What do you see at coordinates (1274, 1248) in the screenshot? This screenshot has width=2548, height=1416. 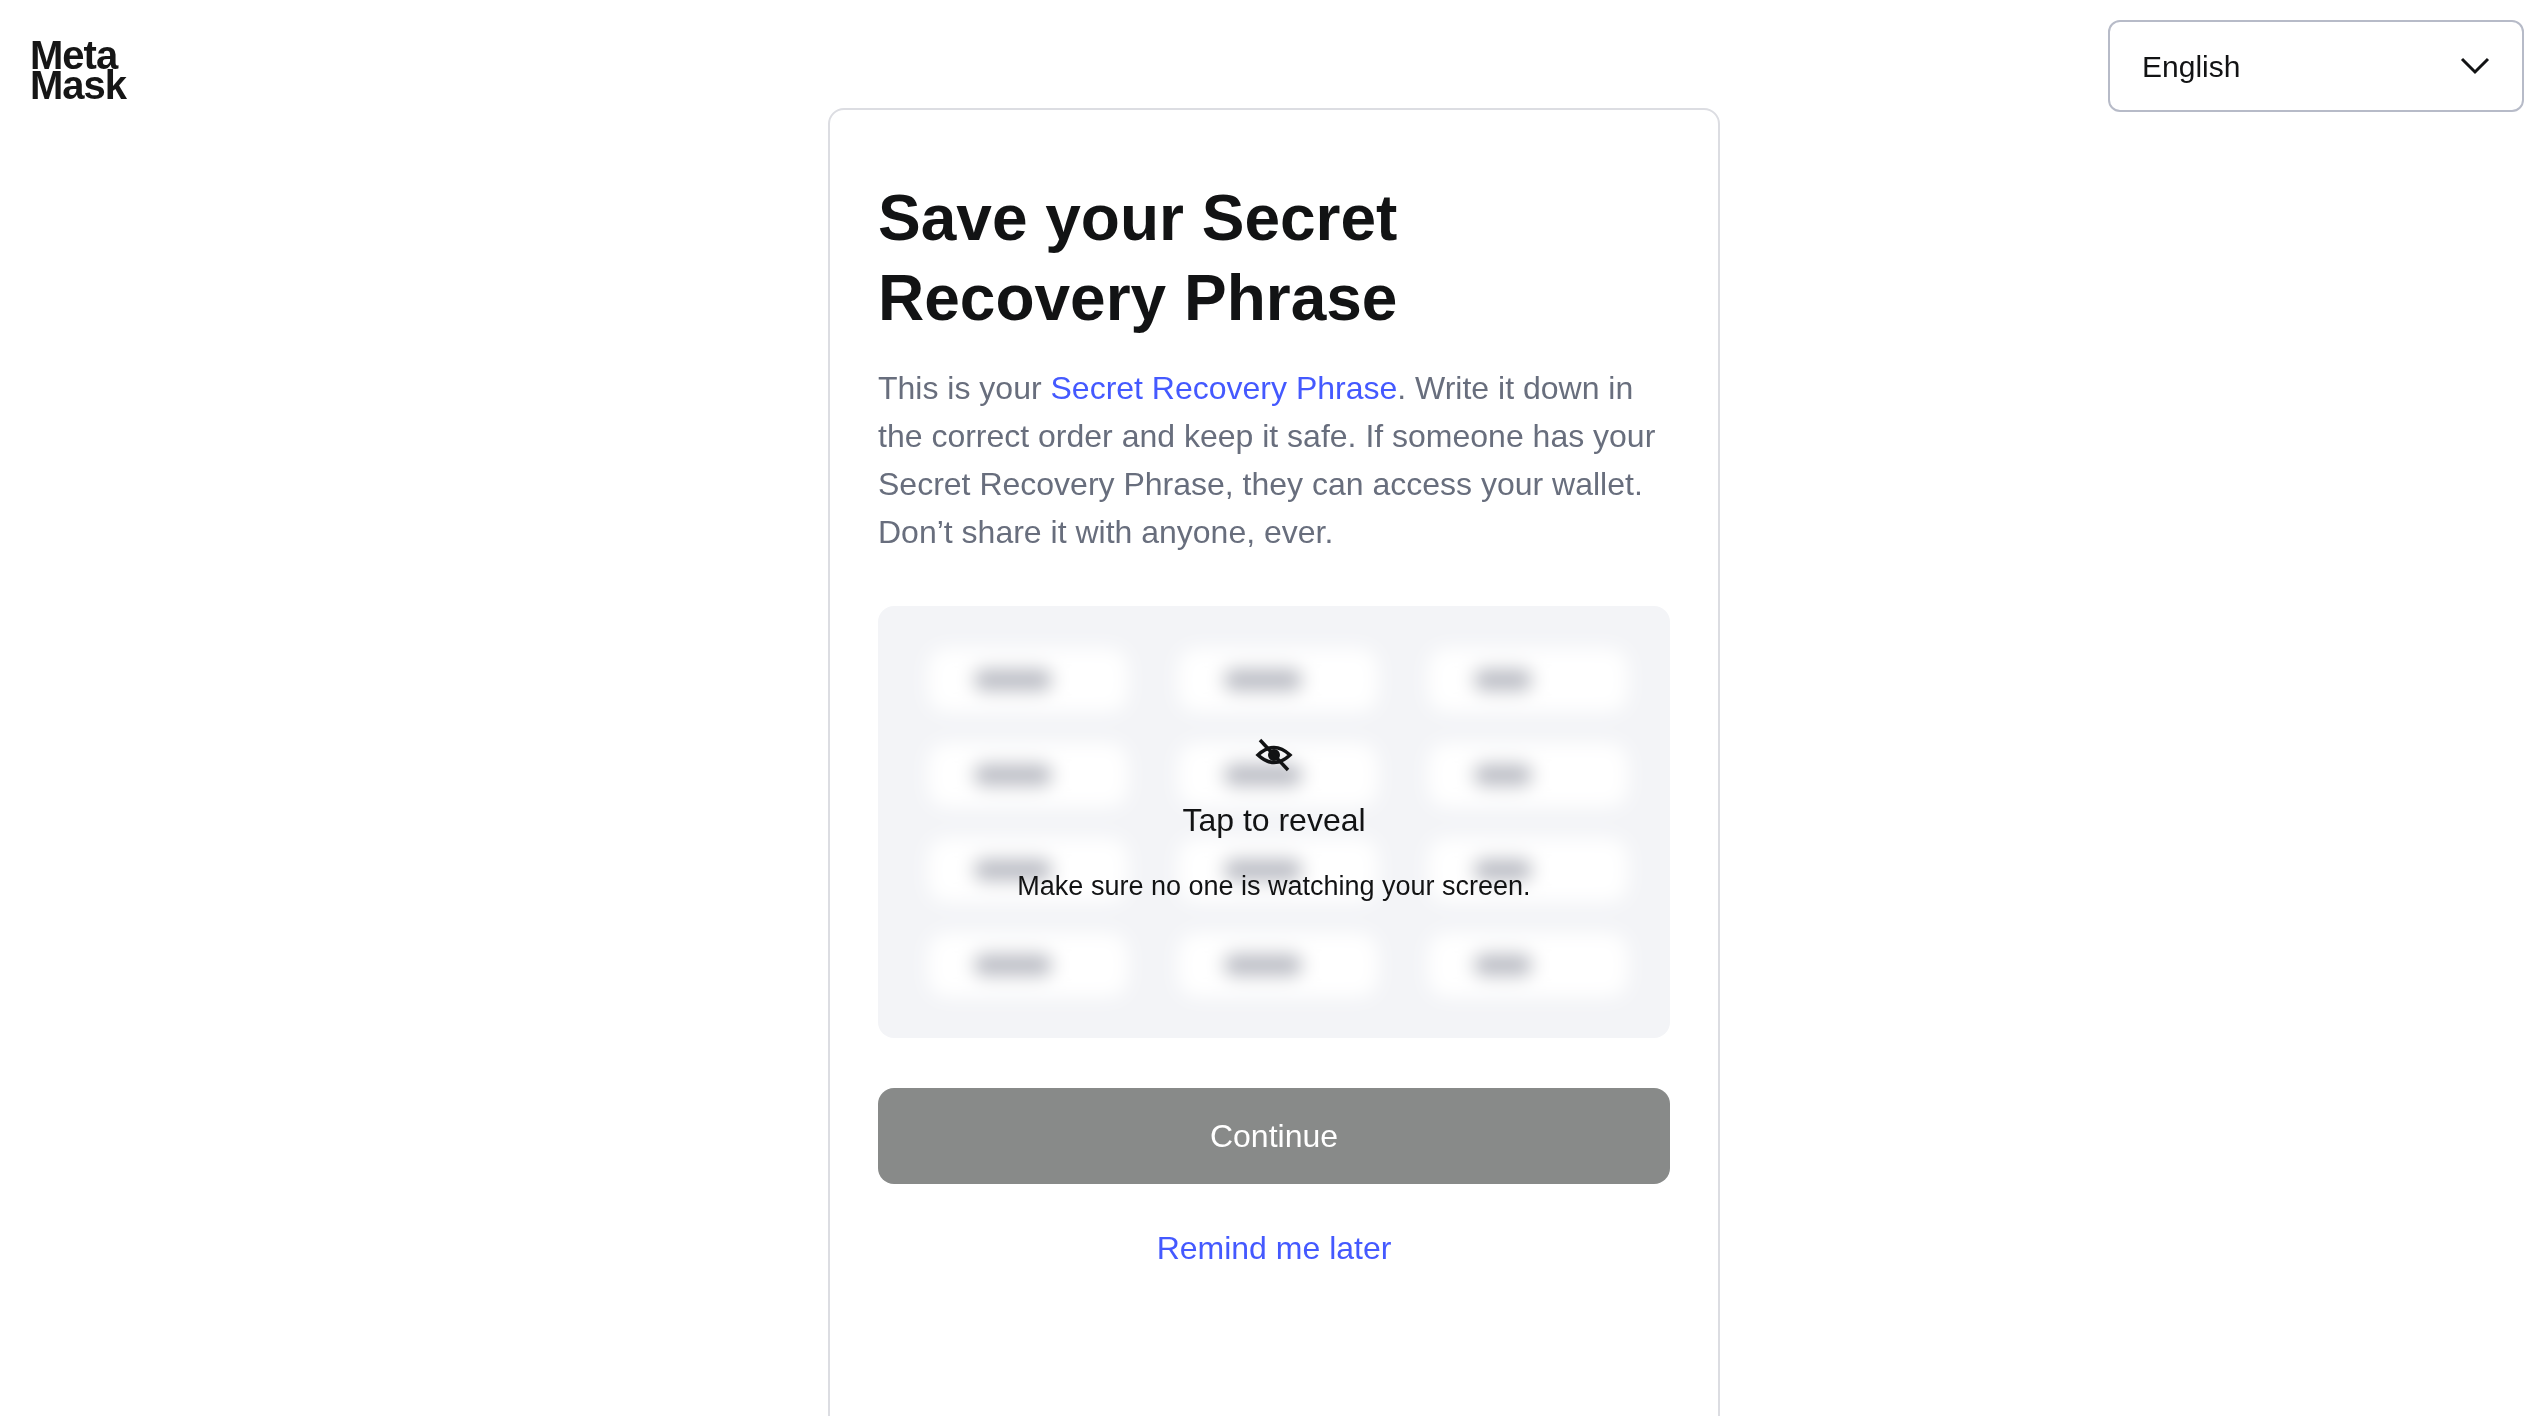 I see `remind-me-later-link: Remind me later` at bounding box center [1274, 1248].